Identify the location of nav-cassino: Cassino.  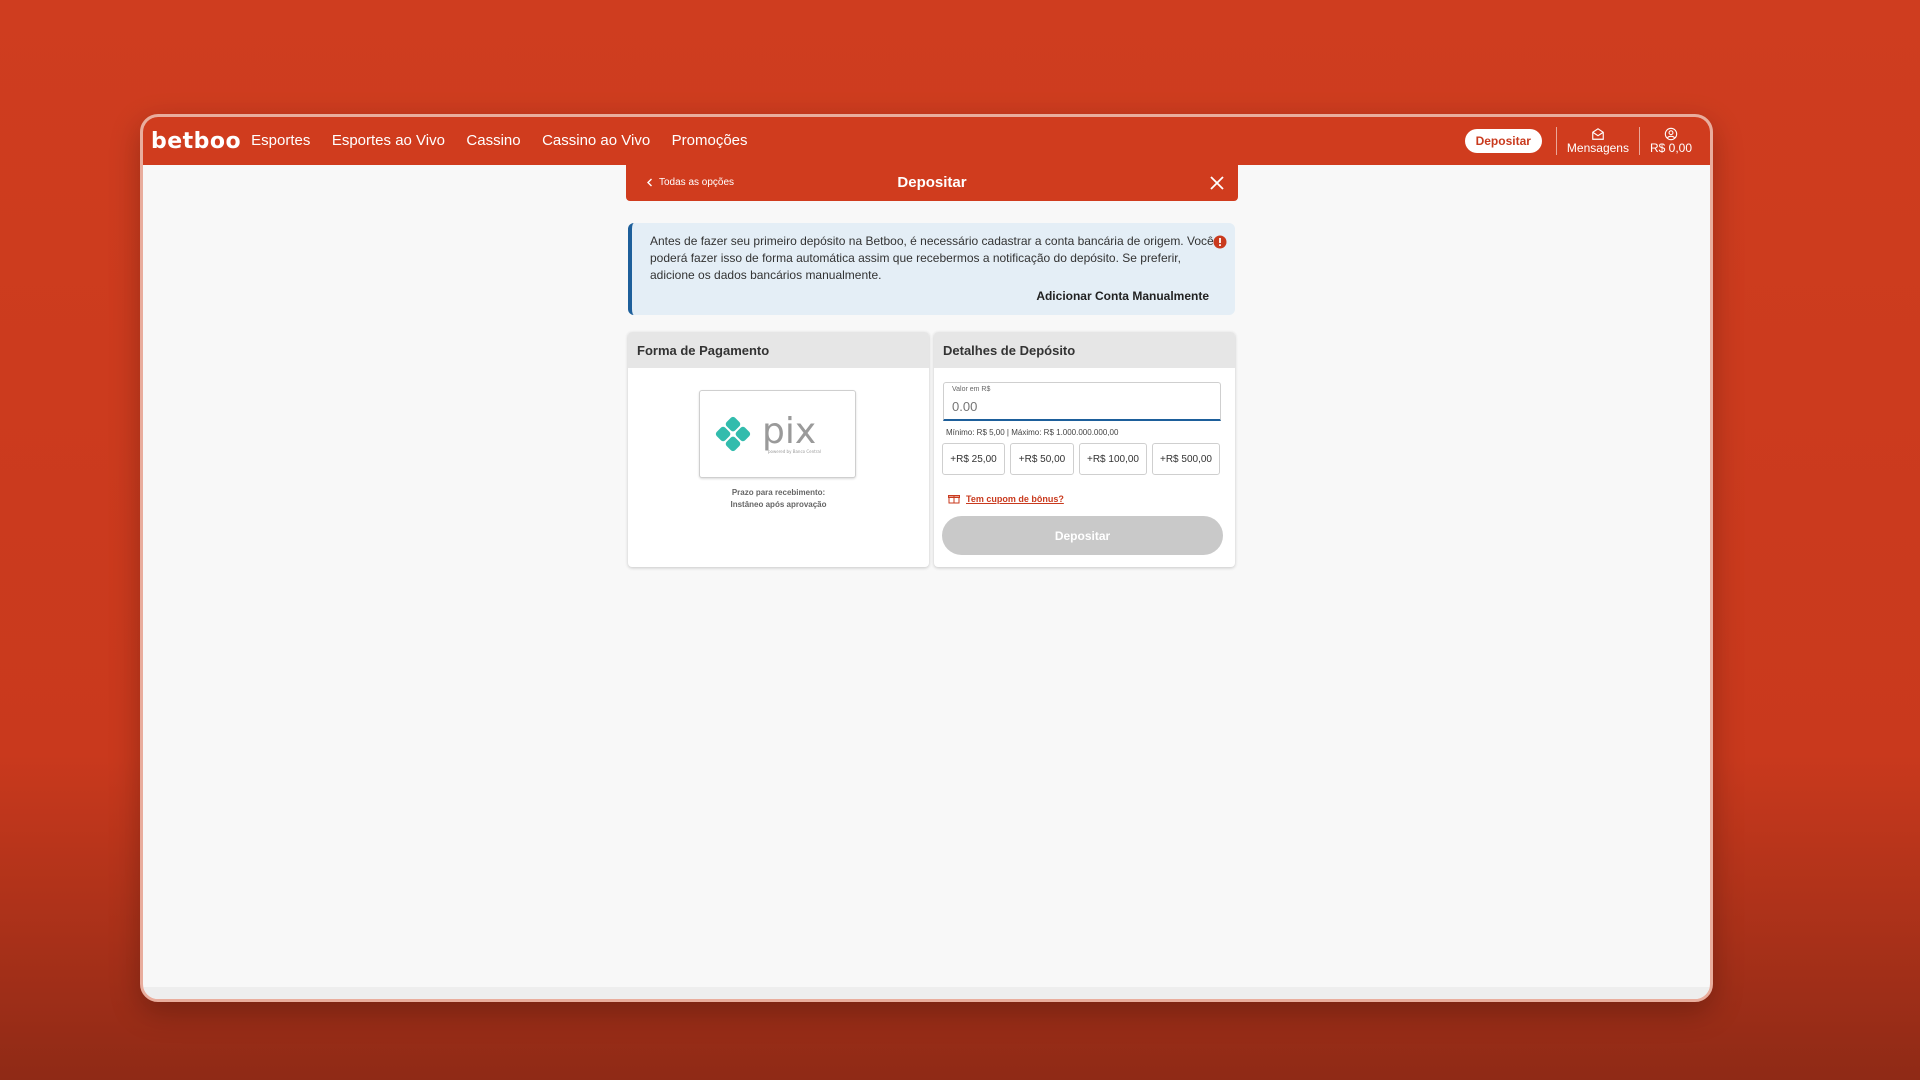
(493, 140).